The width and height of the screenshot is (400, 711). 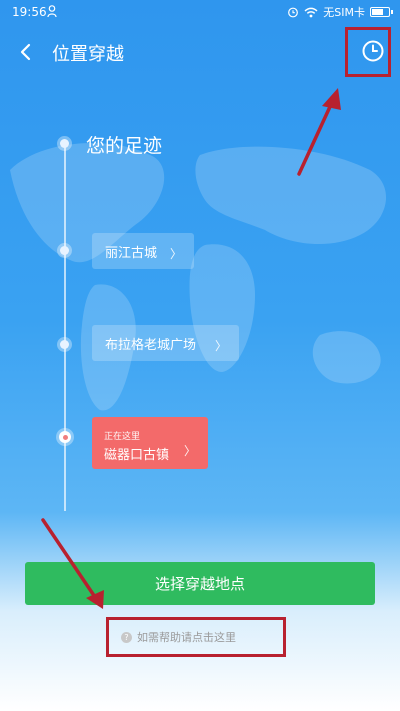 I want to click on alarm-icon, so click(x=293, y=12).